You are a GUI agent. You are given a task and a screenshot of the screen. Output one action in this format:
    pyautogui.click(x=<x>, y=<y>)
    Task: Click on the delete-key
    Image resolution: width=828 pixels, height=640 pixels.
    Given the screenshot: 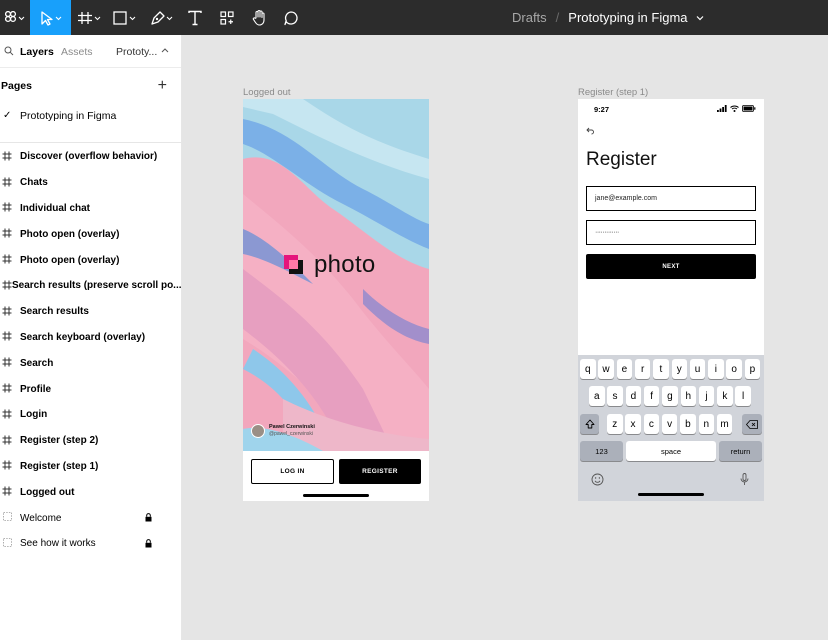 What is the action you would take?
    pyautogui.click(x=752, y=424)
    